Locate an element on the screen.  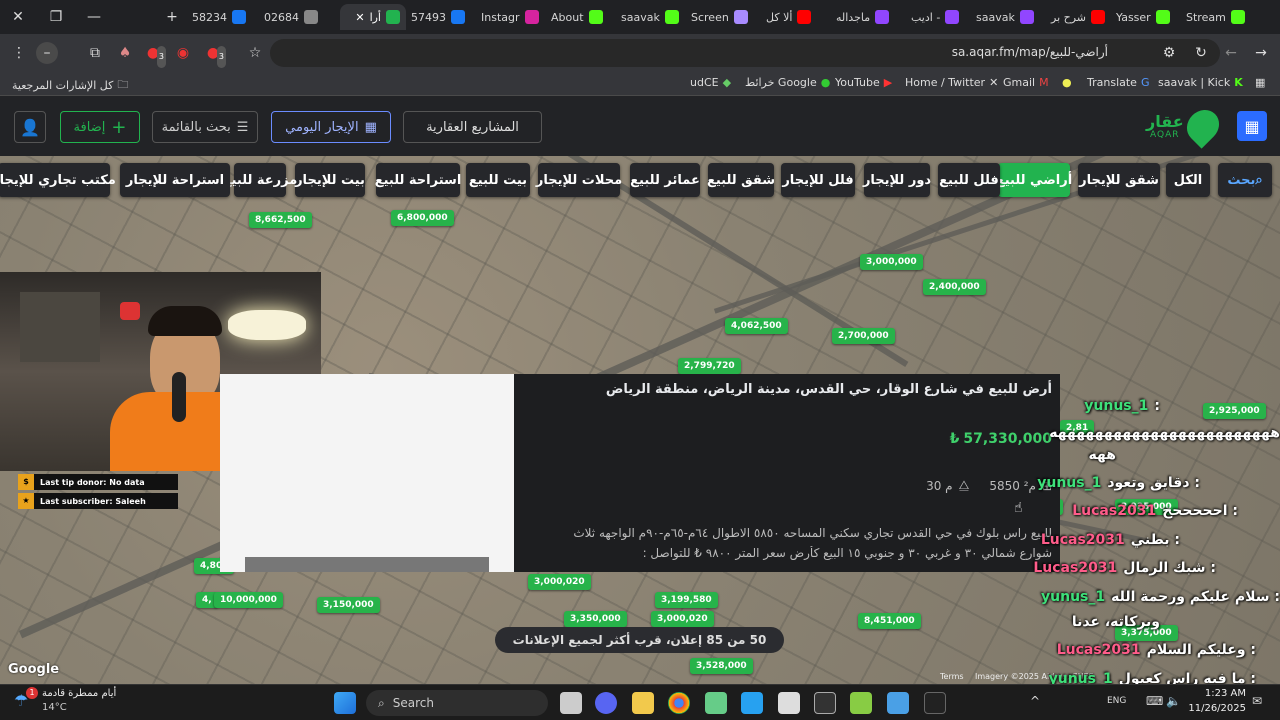
new-tab-icon: + is located at coordinates (172, 17).